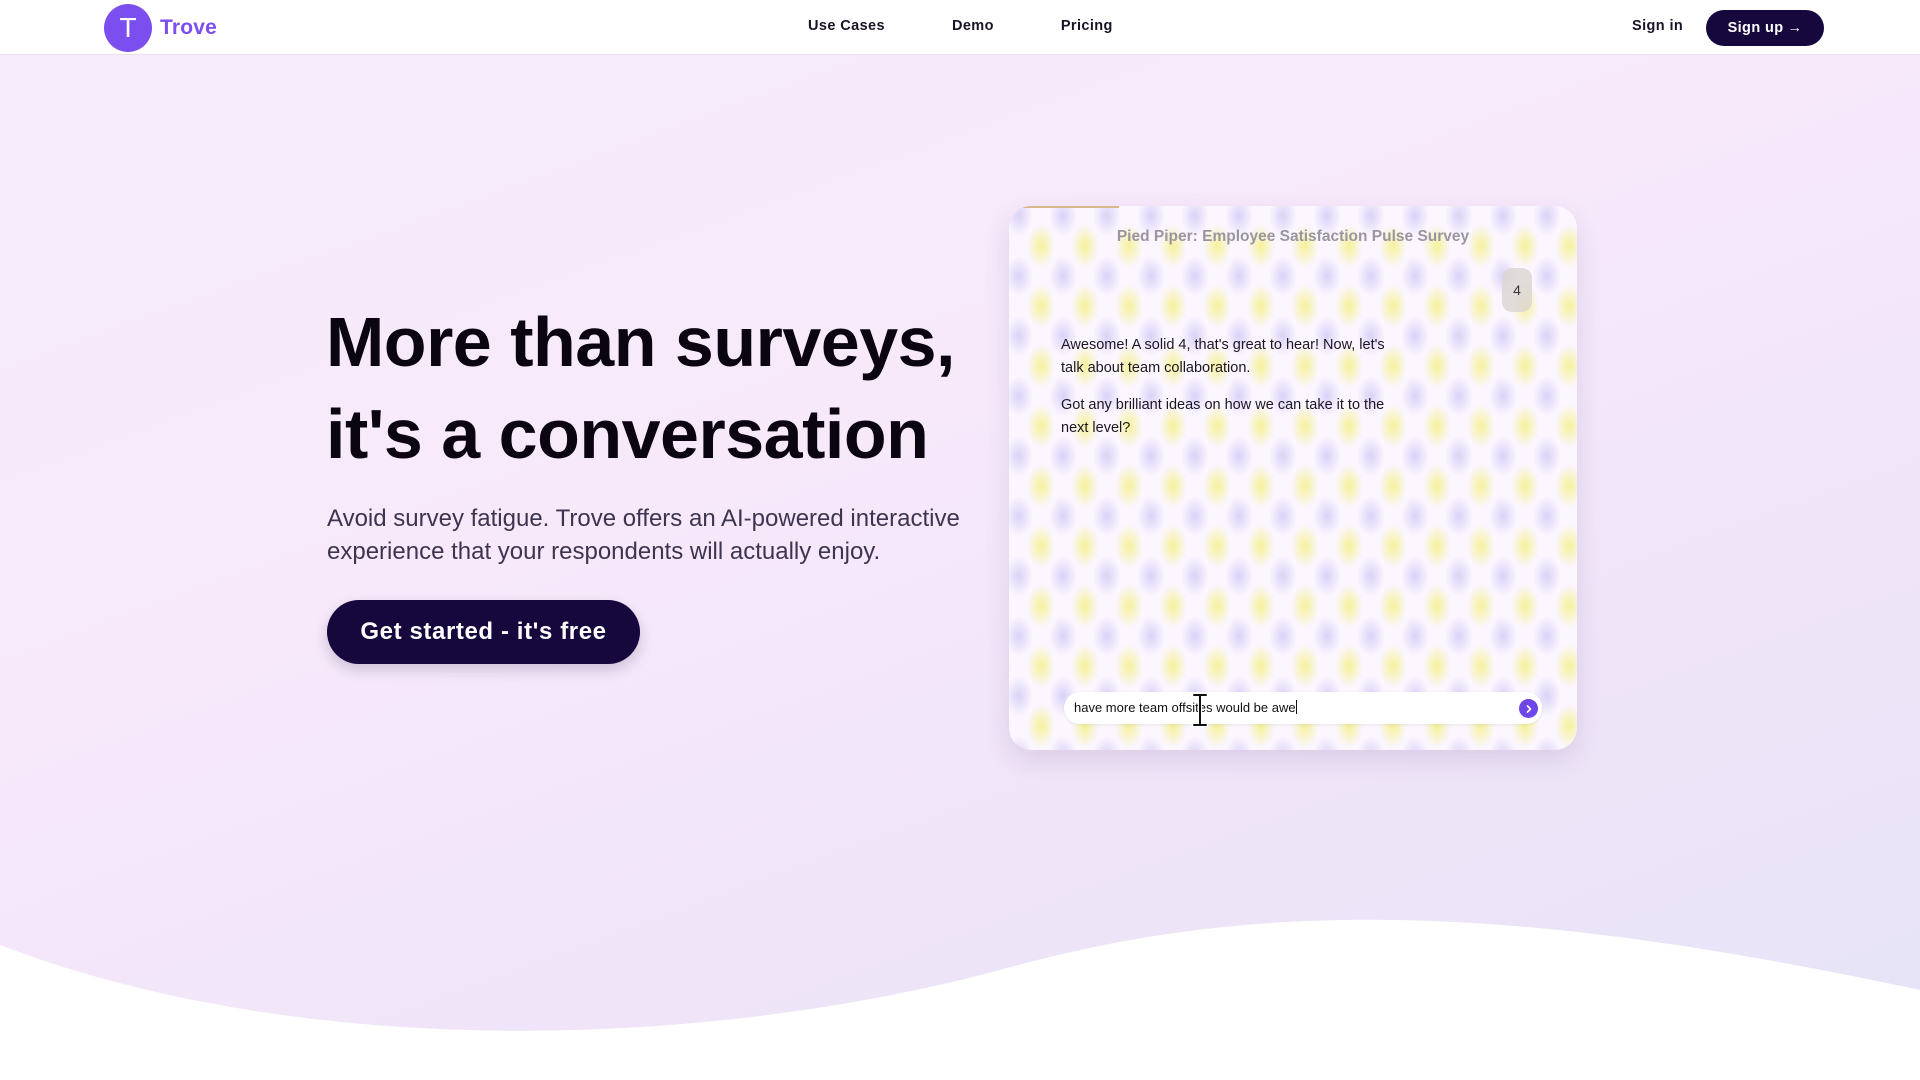  I want to click on chevron-right-icon, so click(1528, 708).